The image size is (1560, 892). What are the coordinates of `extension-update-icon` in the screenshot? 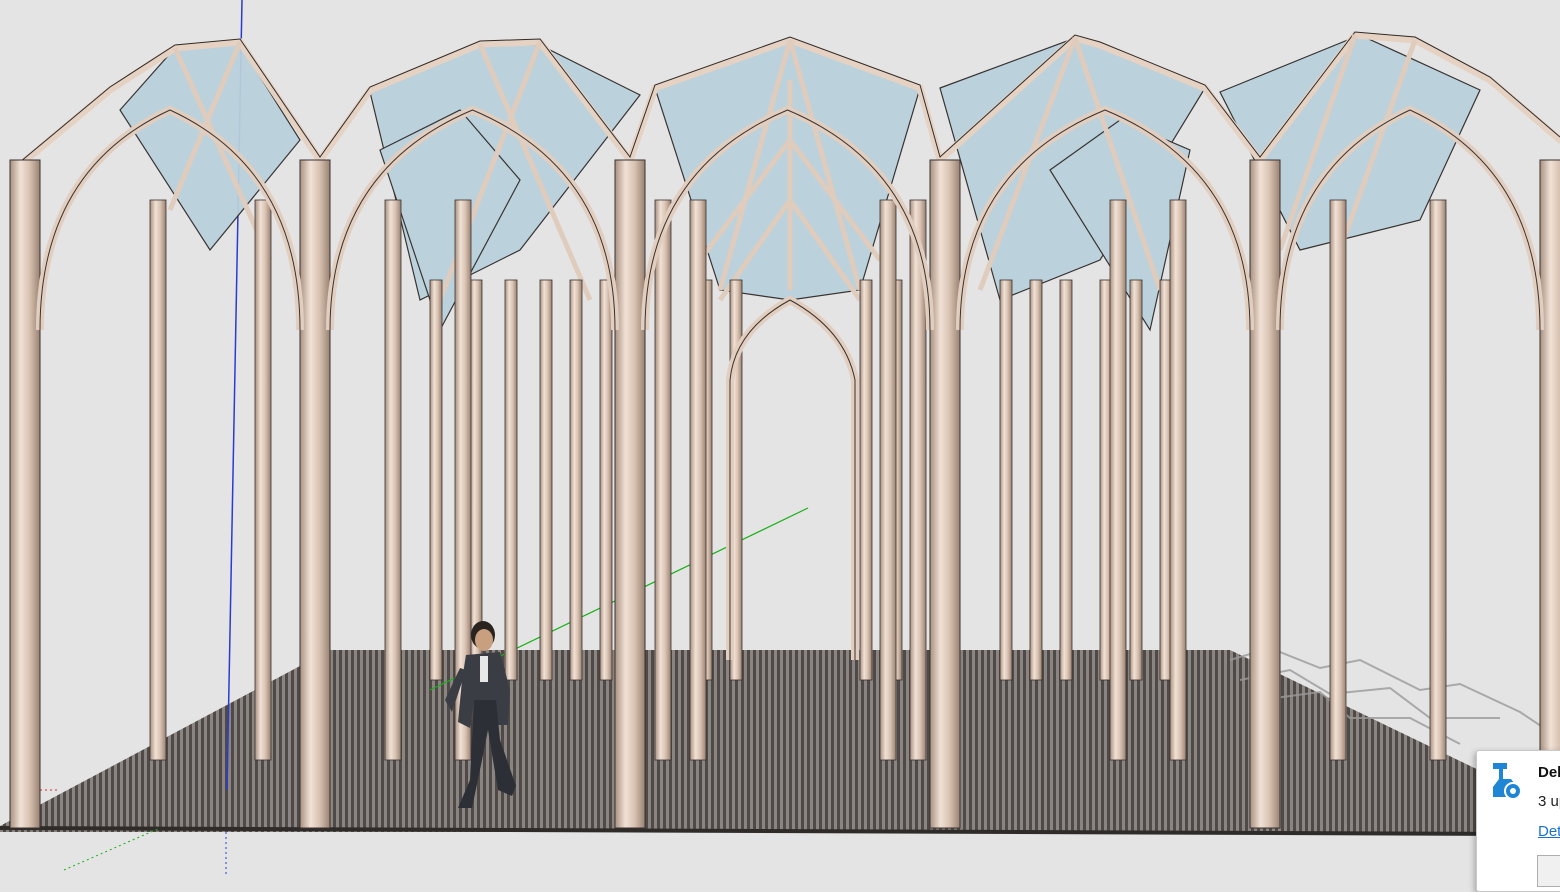 It's located at (1507, 781).